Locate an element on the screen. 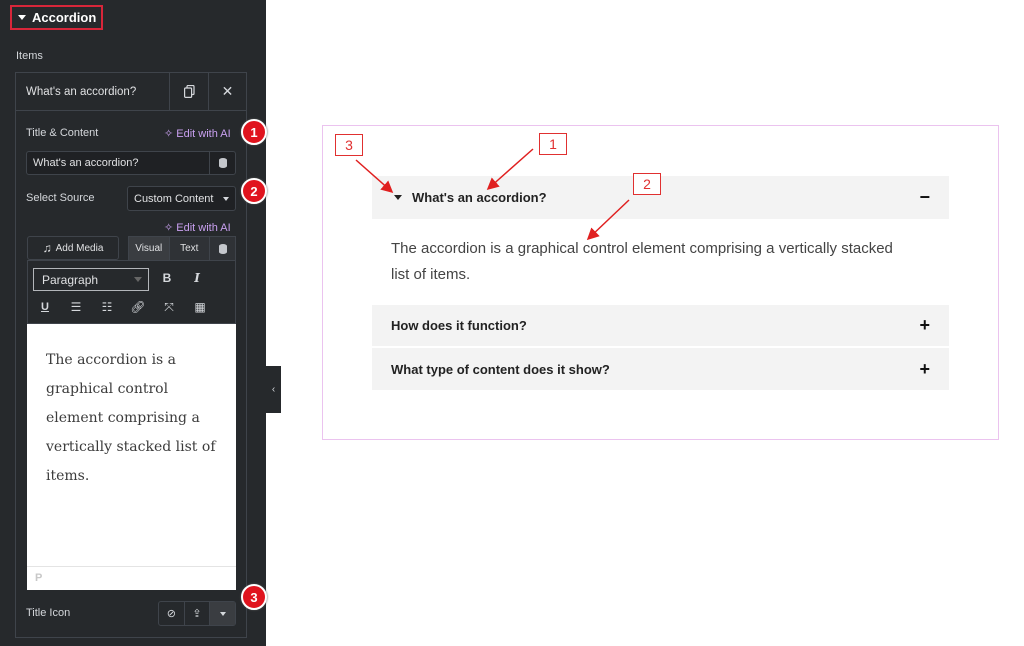 The height and width of the screenshot is (646, 1024). collapse-panel-button: ‹ is located at coordinates (273, 389).